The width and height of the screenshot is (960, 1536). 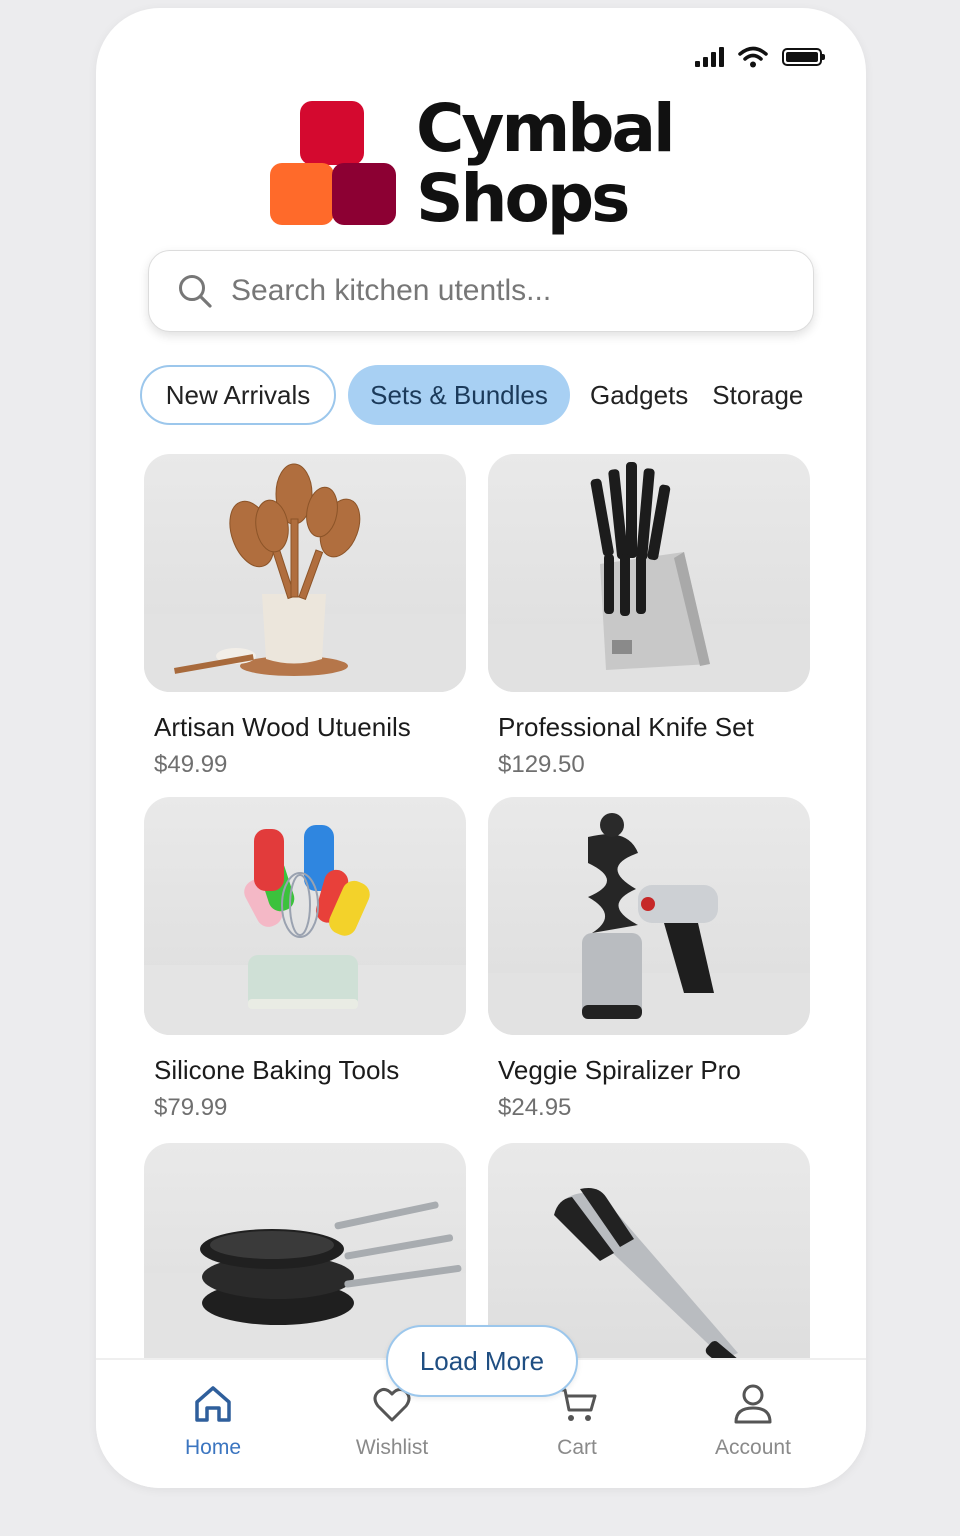 What do you see at coordinates (305, 573) in the screenshot?
I see `wooden-spoons-image` at bounding box center [305, 573].